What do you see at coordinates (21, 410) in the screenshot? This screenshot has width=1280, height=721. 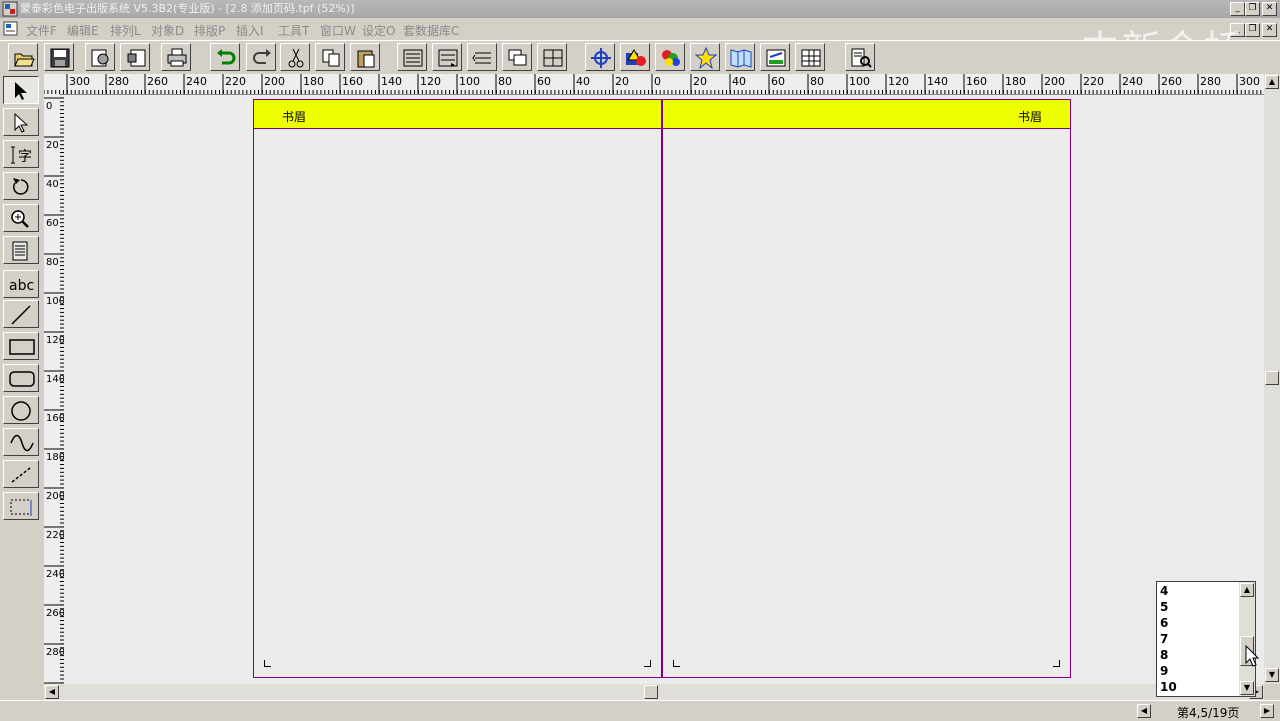 I see `ellipse-tool` at bounding box center [21, 410].